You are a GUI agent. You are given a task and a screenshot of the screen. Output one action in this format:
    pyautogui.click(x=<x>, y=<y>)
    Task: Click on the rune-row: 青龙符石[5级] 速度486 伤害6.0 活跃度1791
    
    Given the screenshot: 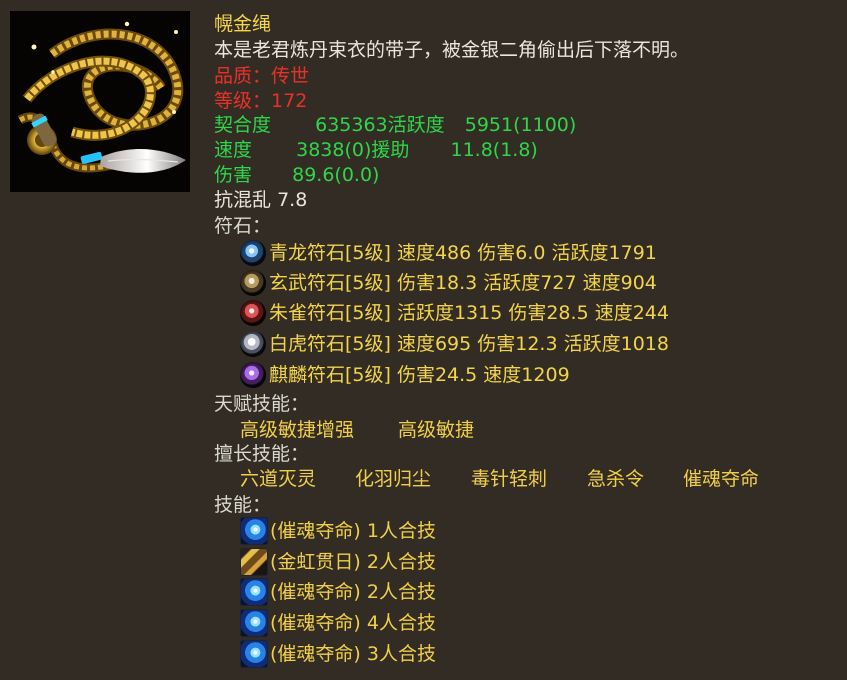 What is the action you would take?
    pyautogui.click(x=448, y=253)
    